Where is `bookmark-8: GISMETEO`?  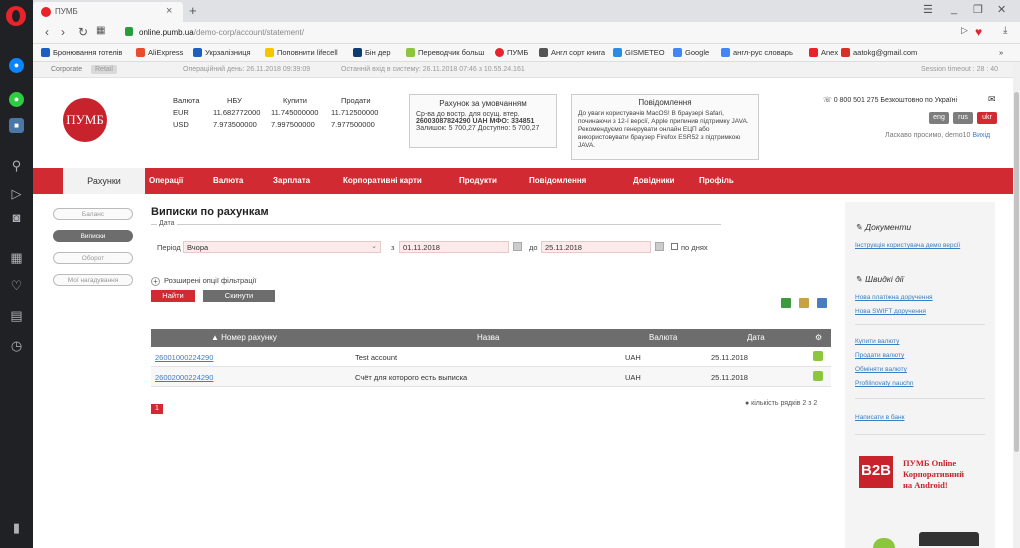
bookmark-8: GISMETEO is located at coordinates (639, 52).